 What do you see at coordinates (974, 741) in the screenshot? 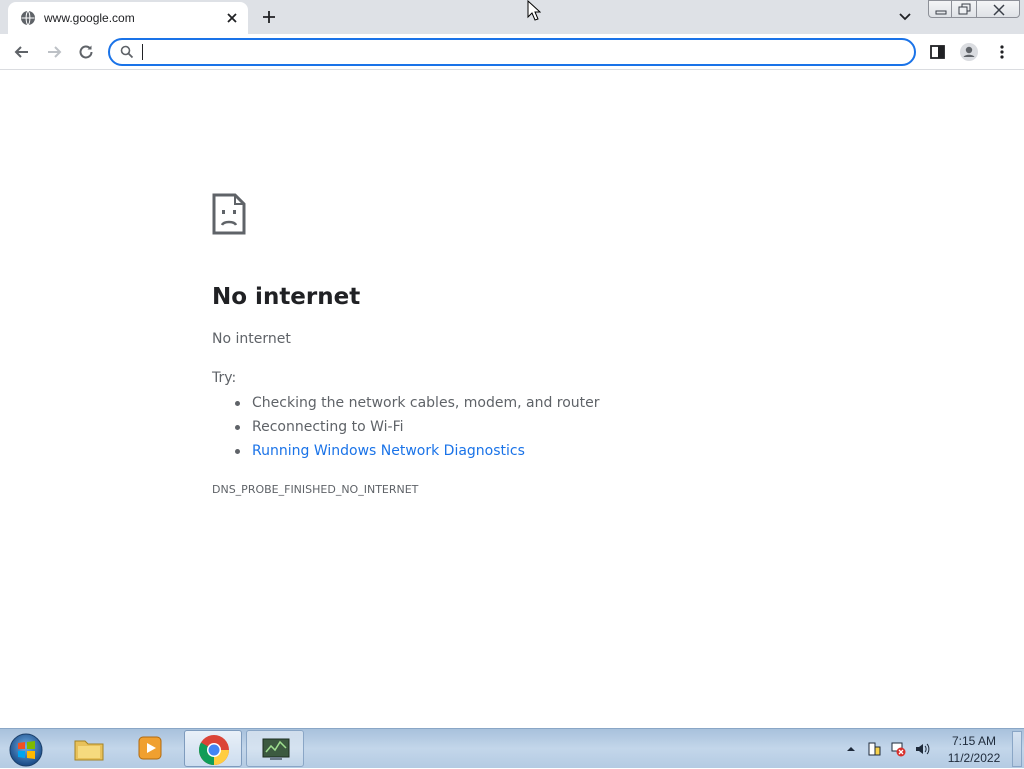
I see `clock-time: 7:15 AM` at bounding box center [974, 741].